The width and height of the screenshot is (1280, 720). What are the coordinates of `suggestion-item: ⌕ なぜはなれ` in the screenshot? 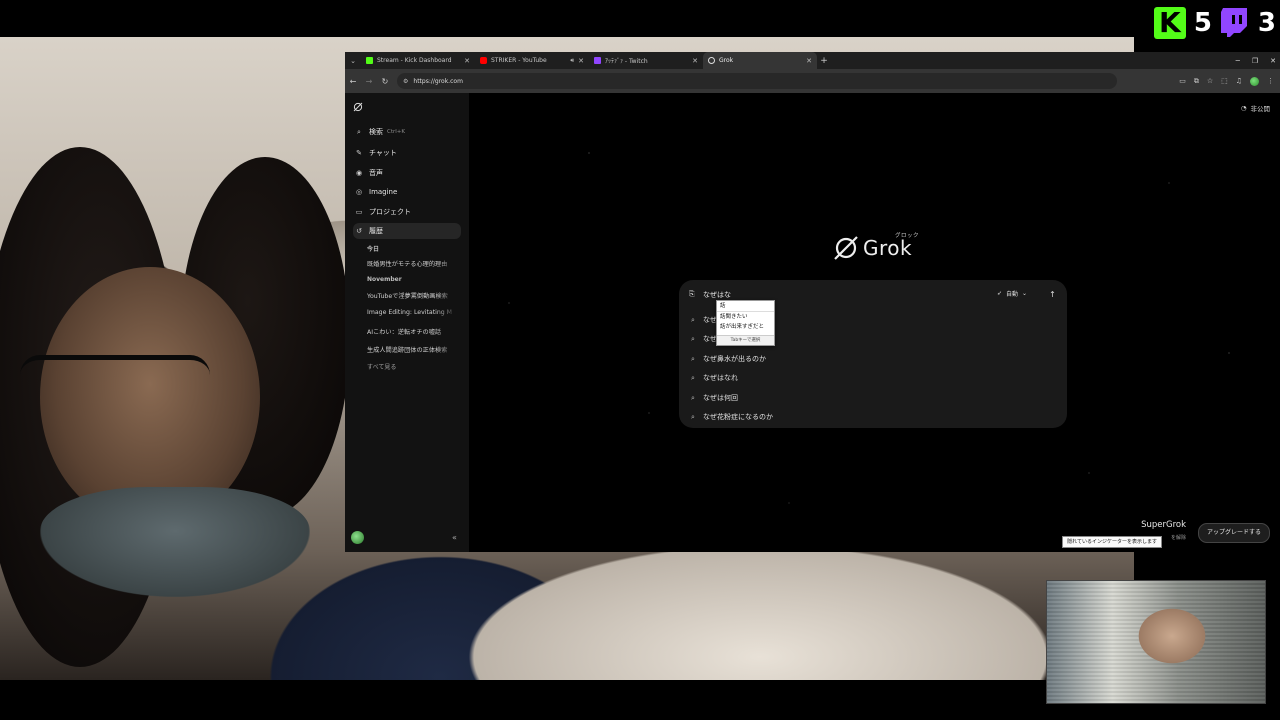 It's located at (869, 378).